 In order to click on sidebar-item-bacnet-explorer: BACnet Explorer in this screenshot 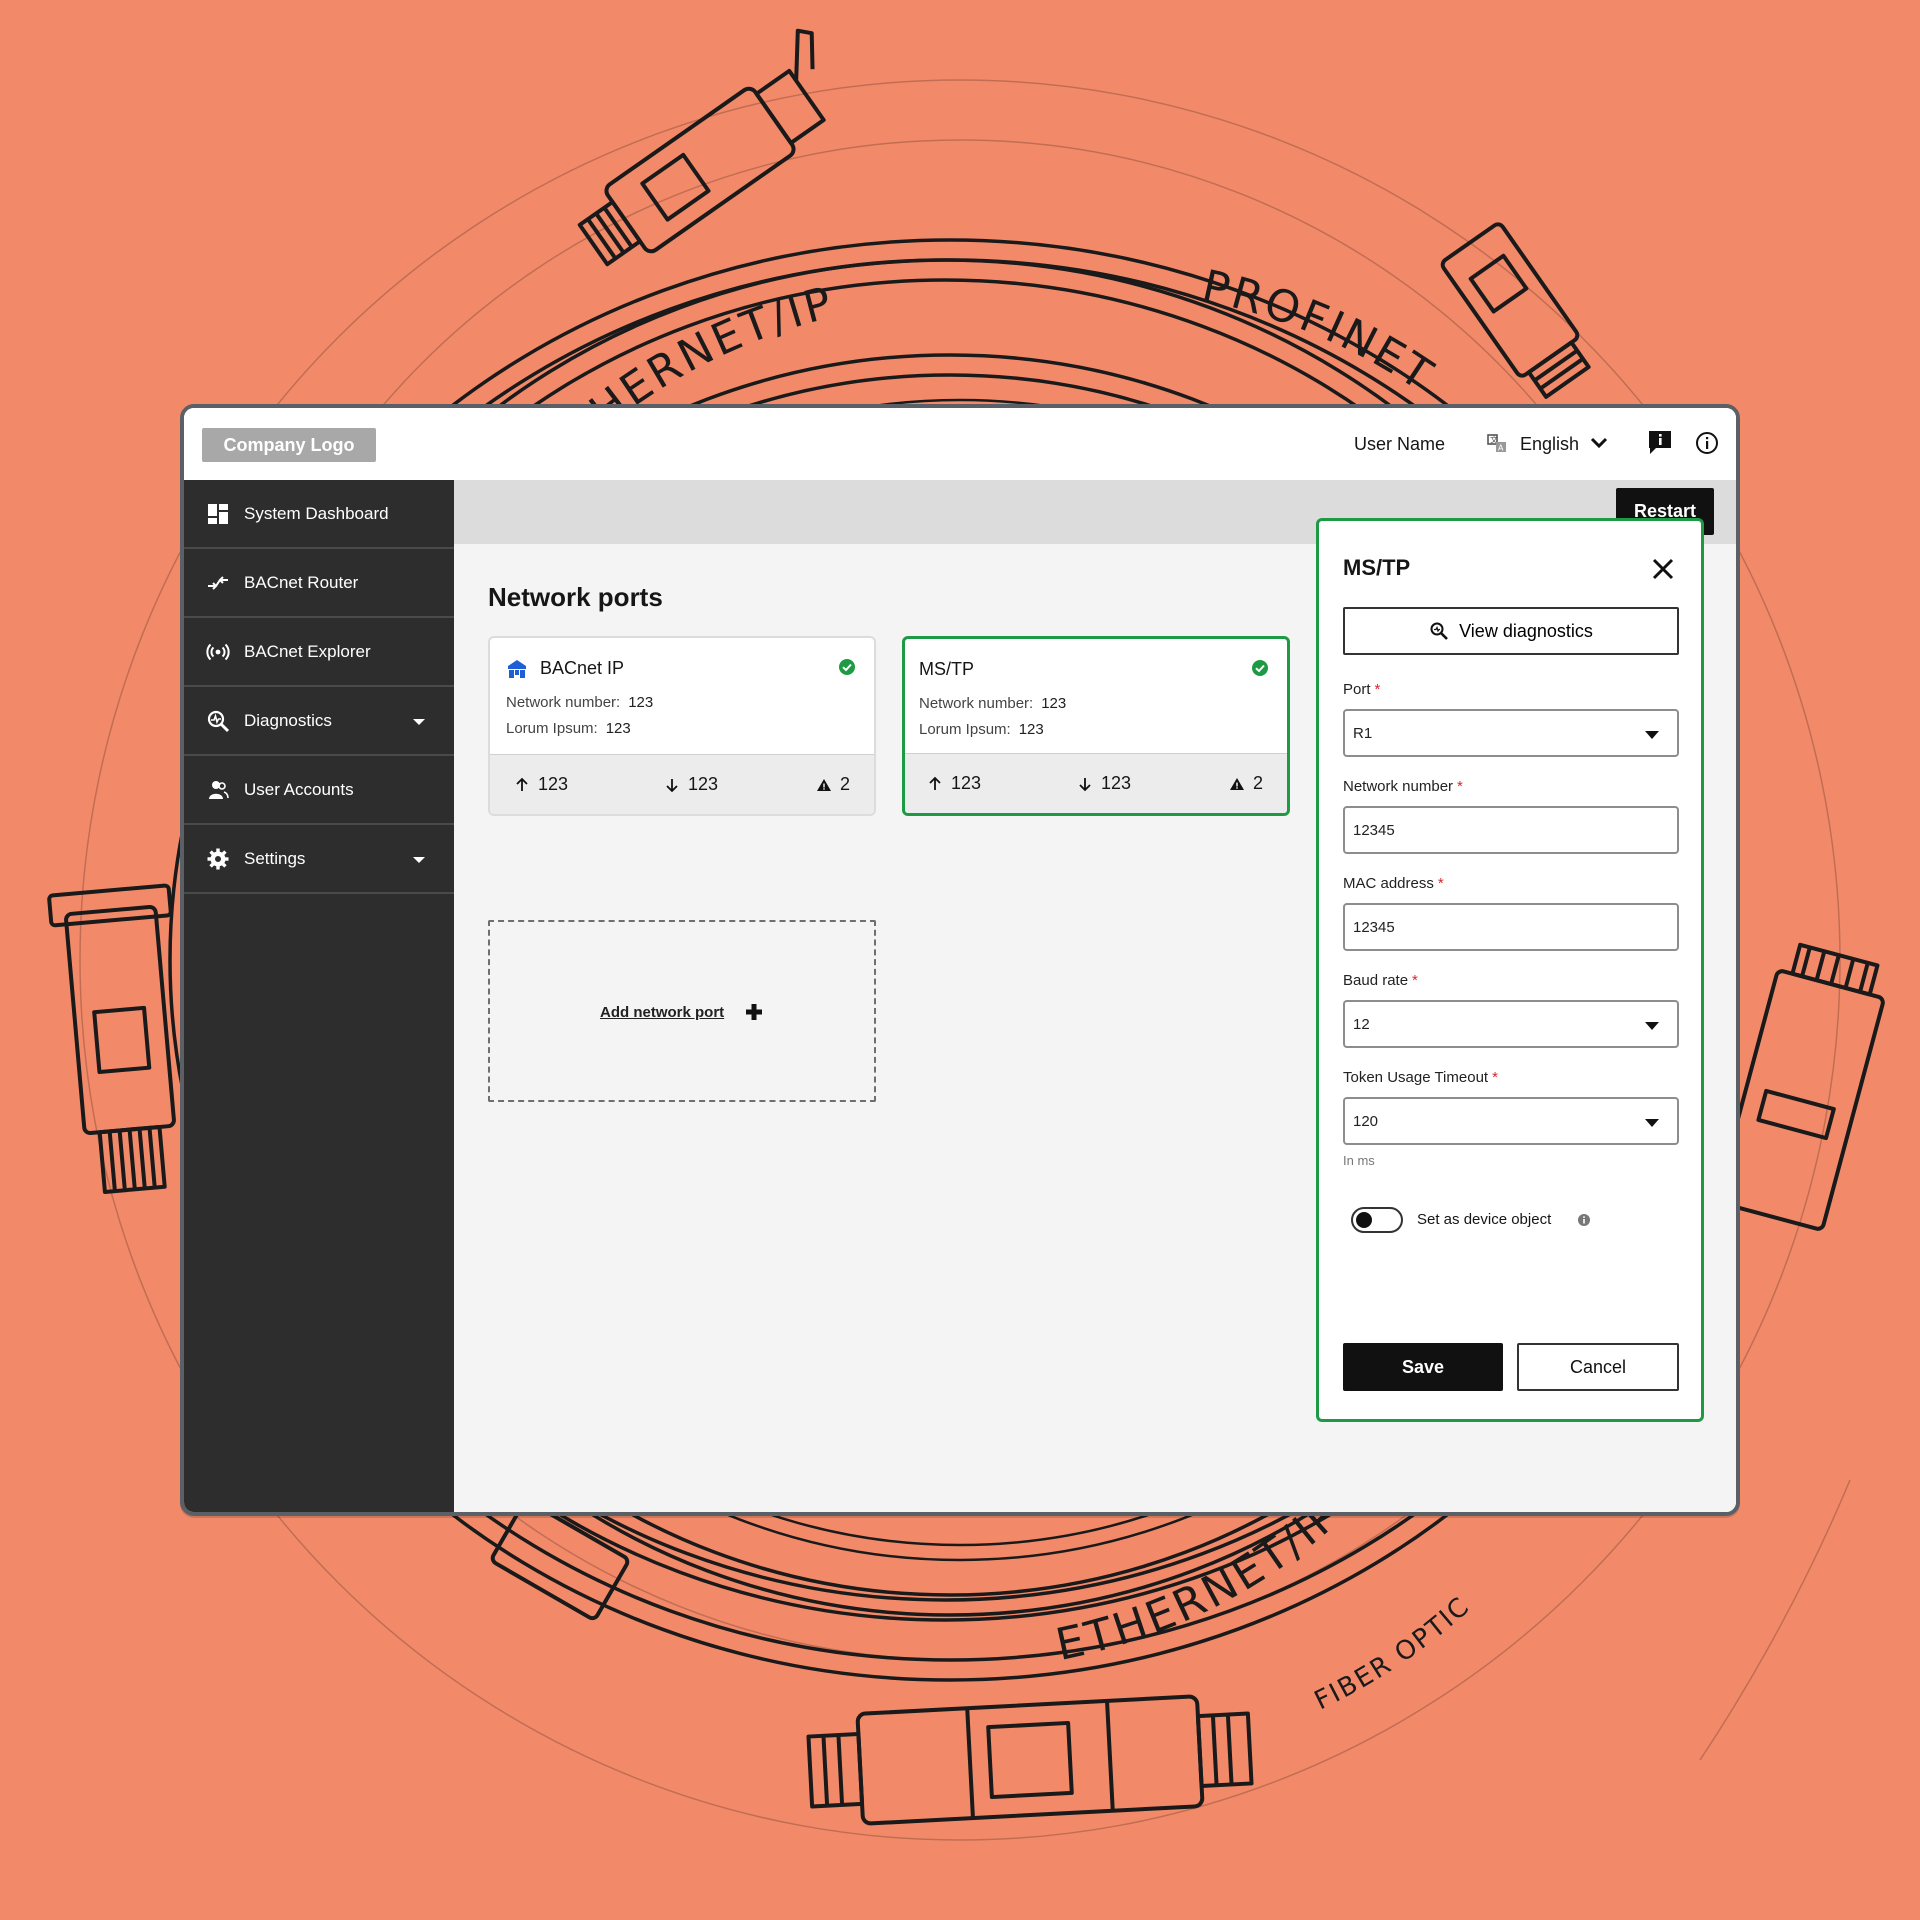, I will do `click(319, 652)`.